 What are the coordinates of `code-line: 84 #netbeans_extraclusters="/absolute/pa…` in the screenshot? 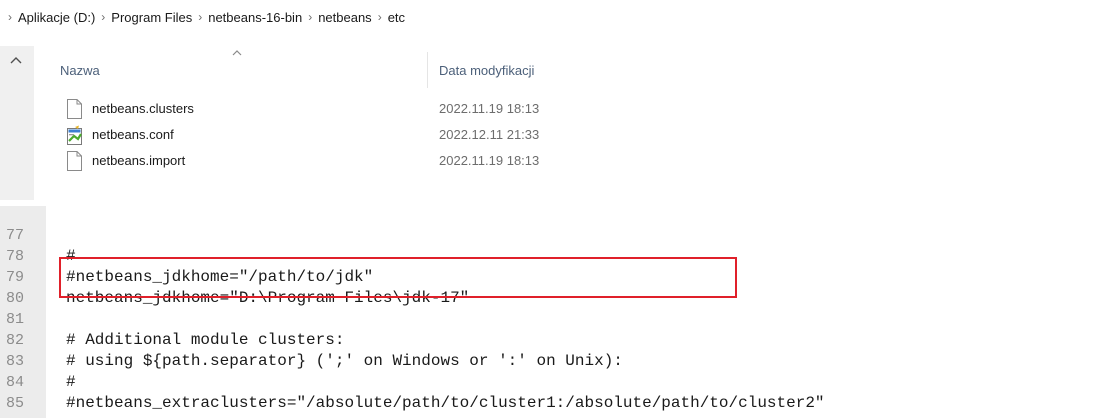 It's located at (557, 382).